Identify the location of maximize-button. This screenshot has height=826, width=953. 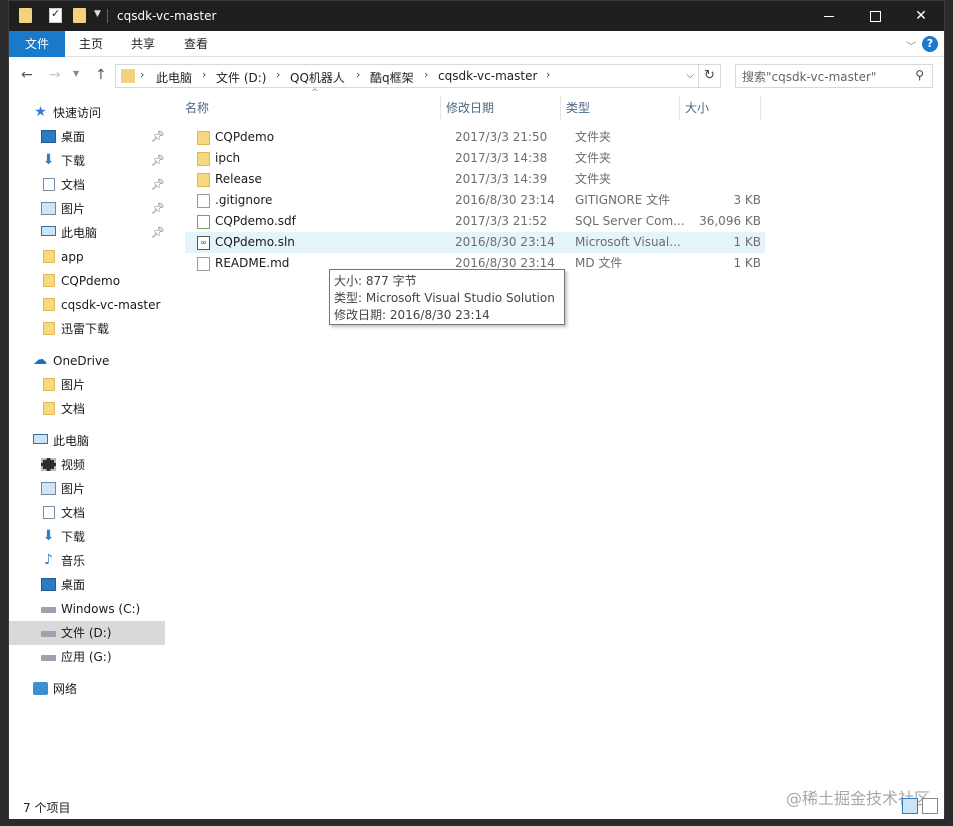
(875, 16).